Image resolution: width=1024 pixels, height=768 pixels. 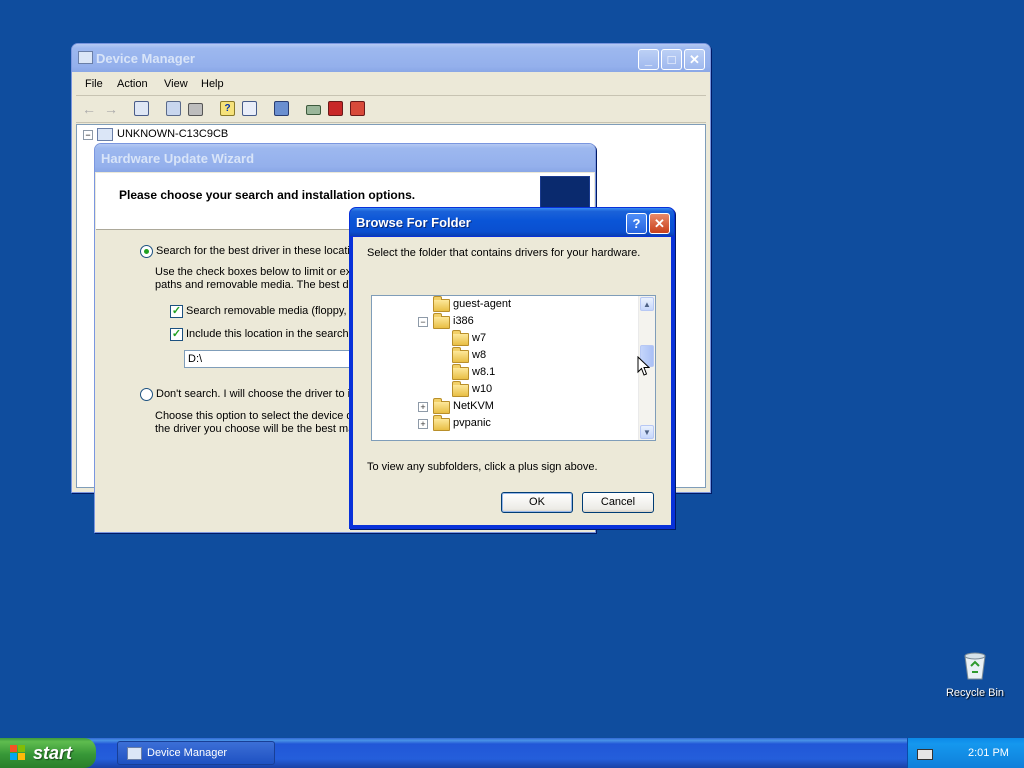 What do you see at coordinates (618, 502) in the screenshot?
I see `cancel-button: Cancel` at bounding box center [618, 502].